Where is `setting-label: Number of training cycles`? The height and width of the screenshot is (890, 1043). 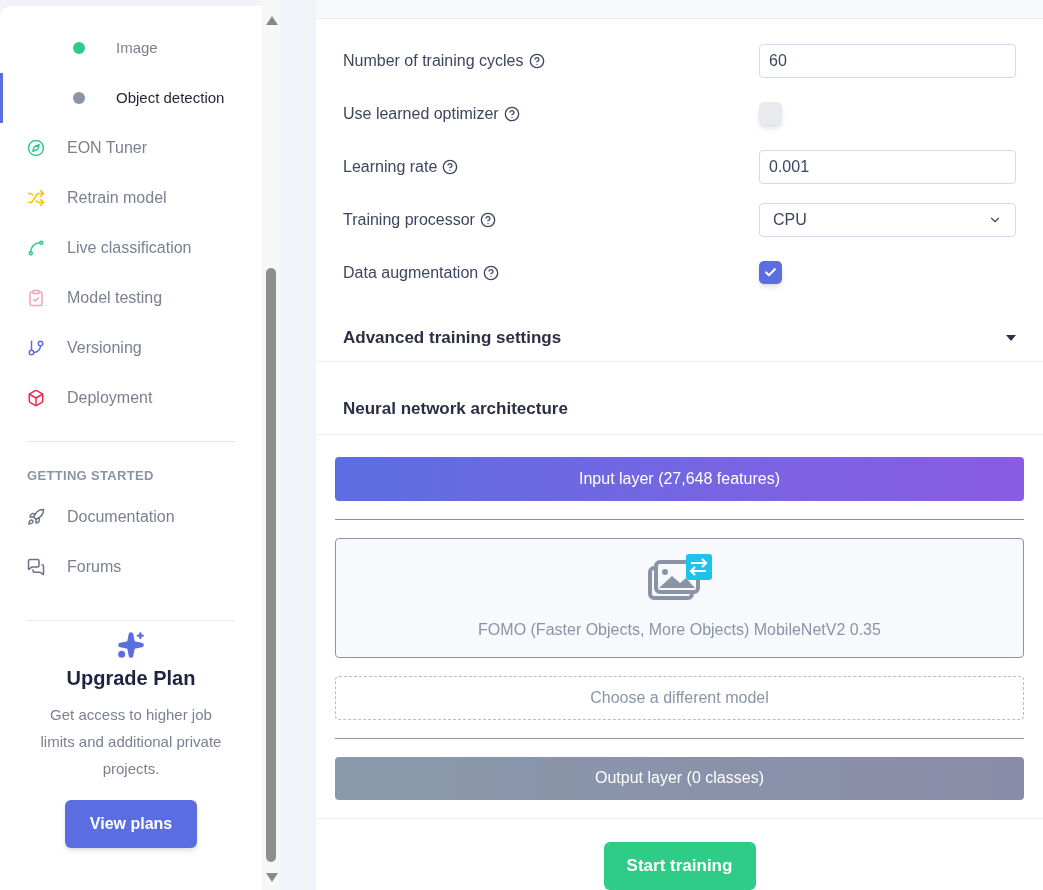
setting-label: Number of training cycles is located at coordinates (433, 60).